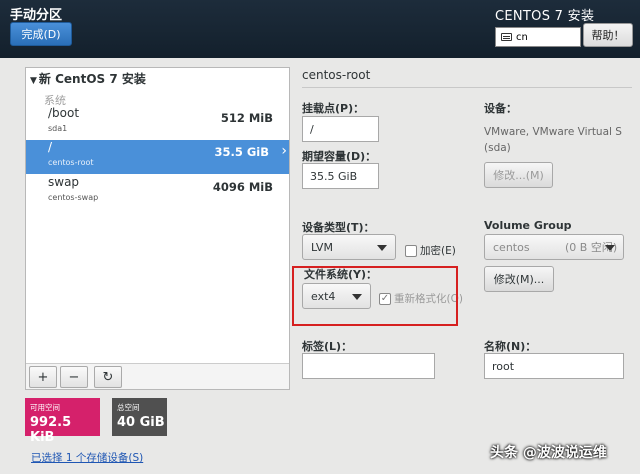 The image size is (640, 474). I want to click on available-space-label: 可用空间, so click(45, 407).